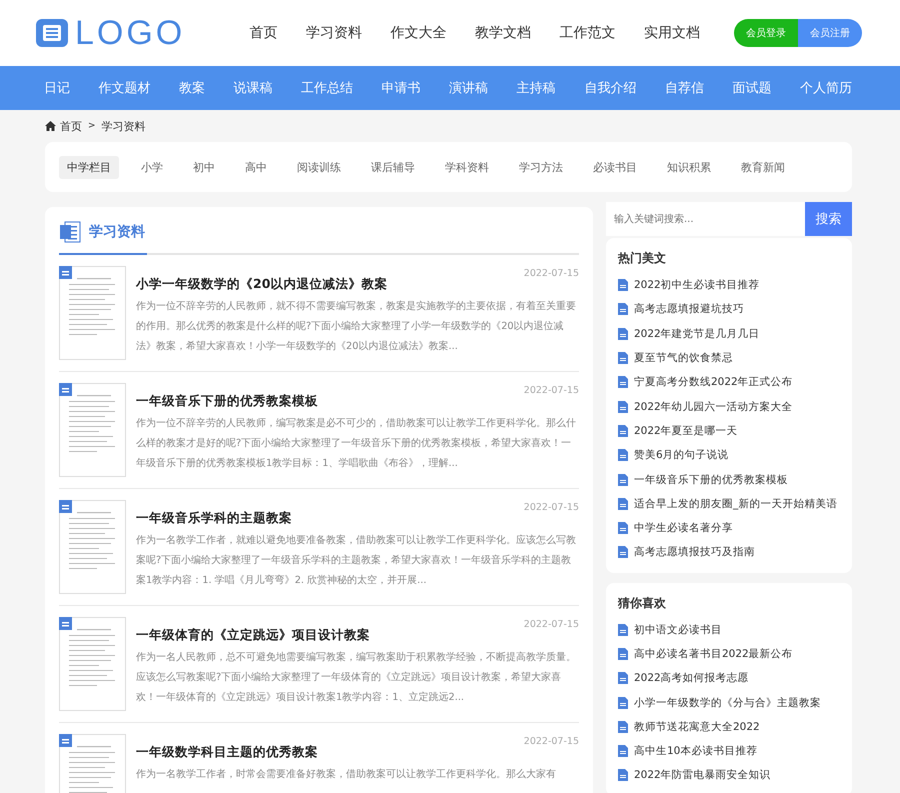  What do you see at coordinates (152, 167) in the screenshot?
I see `subnav-tab: 小学` at bounding box center [152, 167].